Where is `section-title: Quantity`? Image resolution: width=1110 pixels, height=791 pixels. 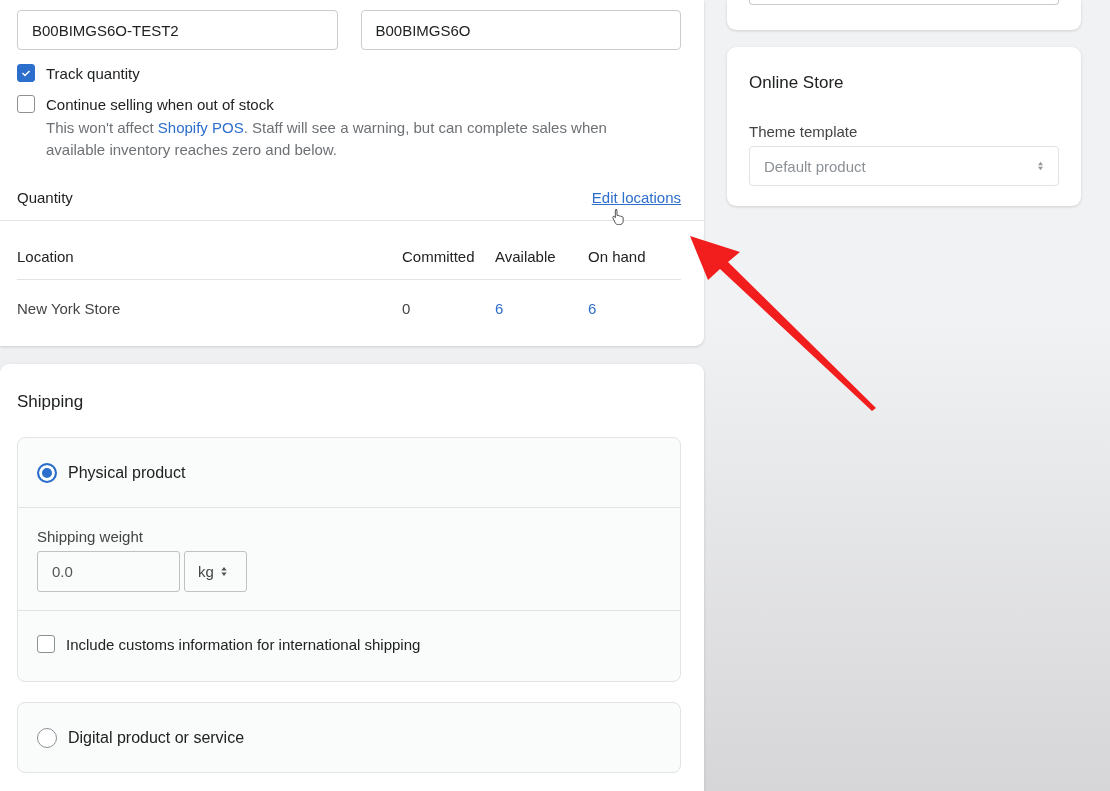 section-title: Quantity is located at coordinates (45, 197).